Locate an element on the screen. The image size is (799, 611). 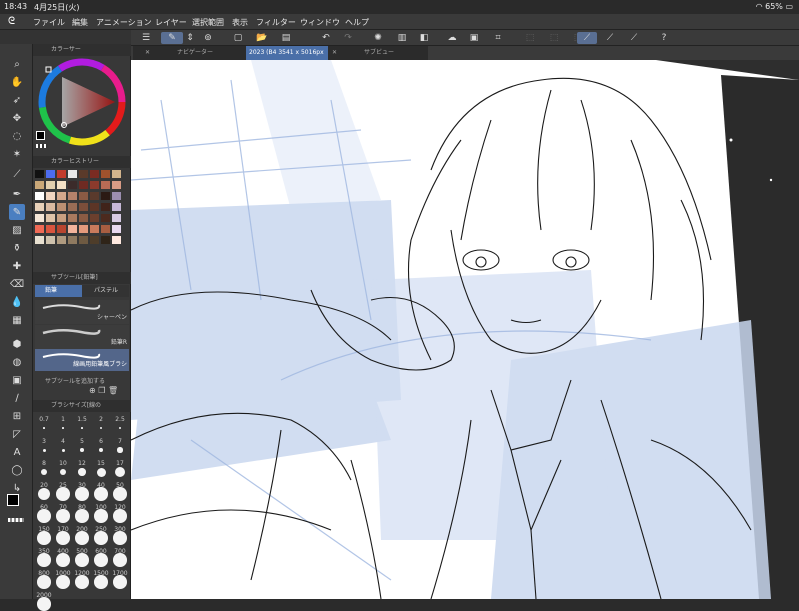
gradient-icon: ◍ is located at coordinates (17, 362).